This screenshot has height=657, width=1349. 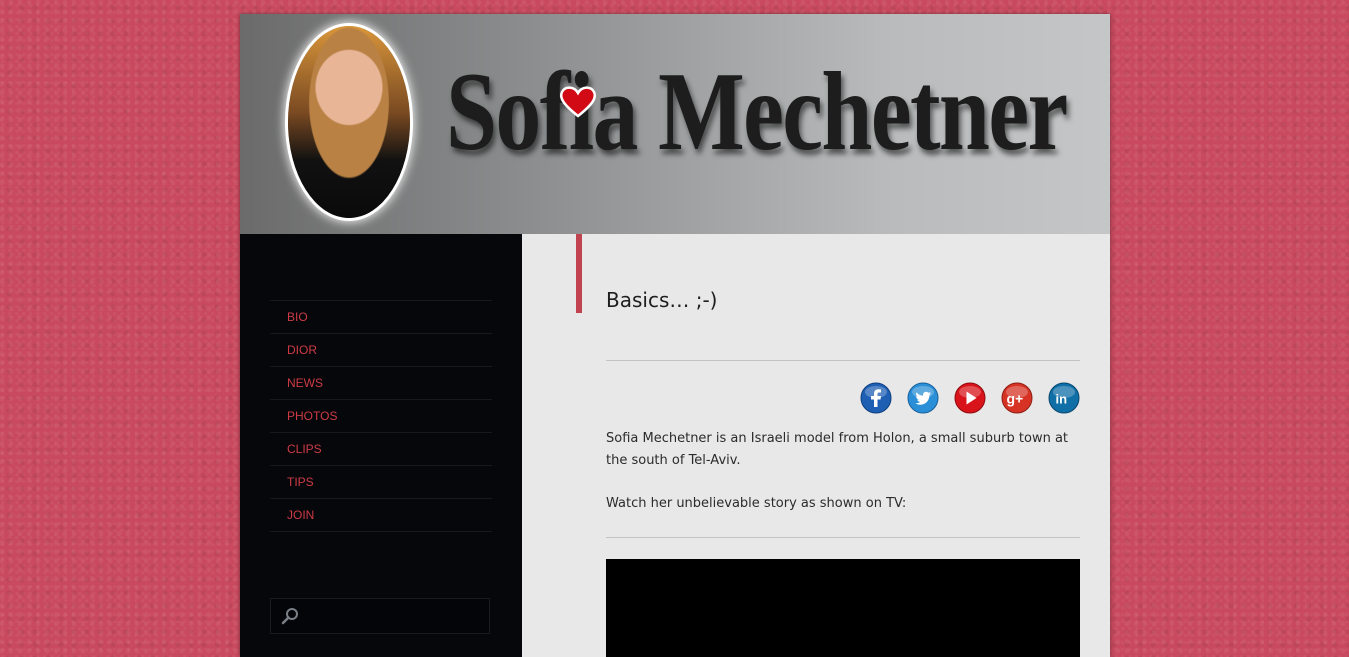 What do you see at coordinates (290, 616) in the screenshot?
I see `search-icon` at bounding box center [290, 616].